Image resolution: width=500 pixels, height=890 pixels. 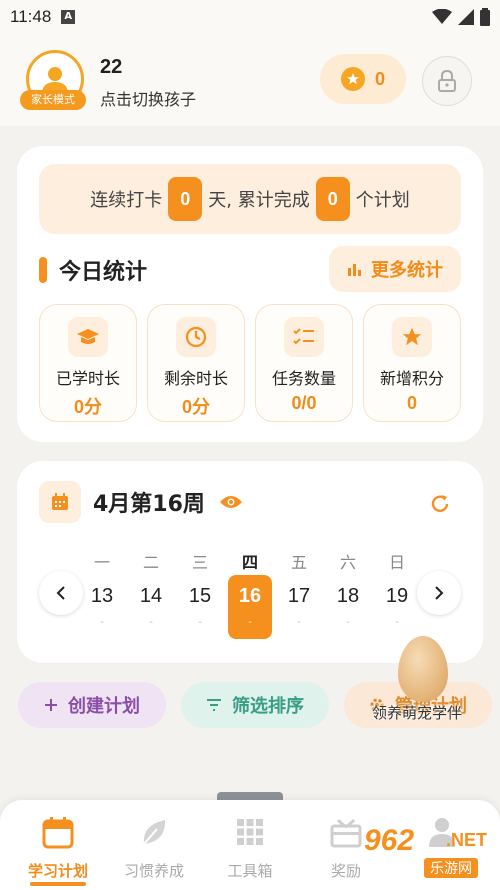 What do you see at coordinates (395, 269) in the screenshot?
I see `more-stats-button: 更多统计` at bounding box center [395, 269].